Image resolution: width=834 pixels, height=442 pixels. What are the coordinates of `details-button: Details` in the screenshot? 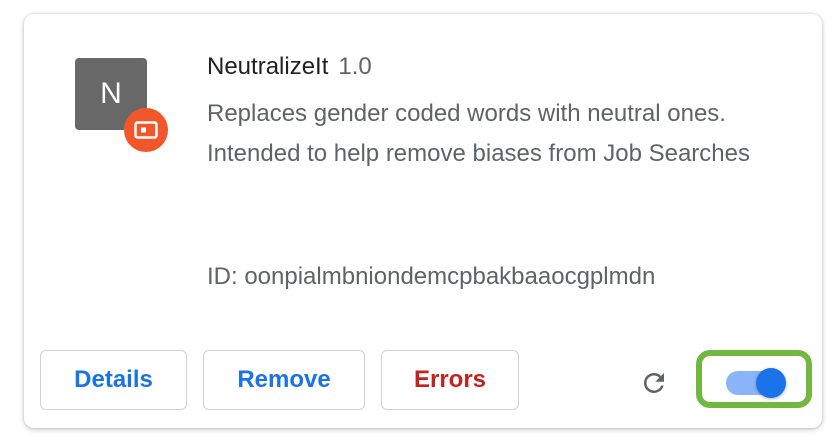 It's located at (113, 380).